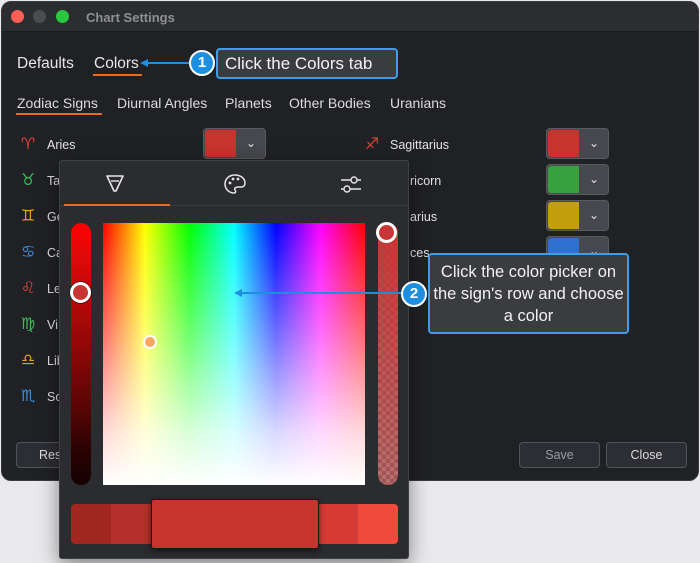  What do you see at coordinates (414, 294) in the screenshot?
I see `step-2-badge: 2` at bounding box center [414, 294].